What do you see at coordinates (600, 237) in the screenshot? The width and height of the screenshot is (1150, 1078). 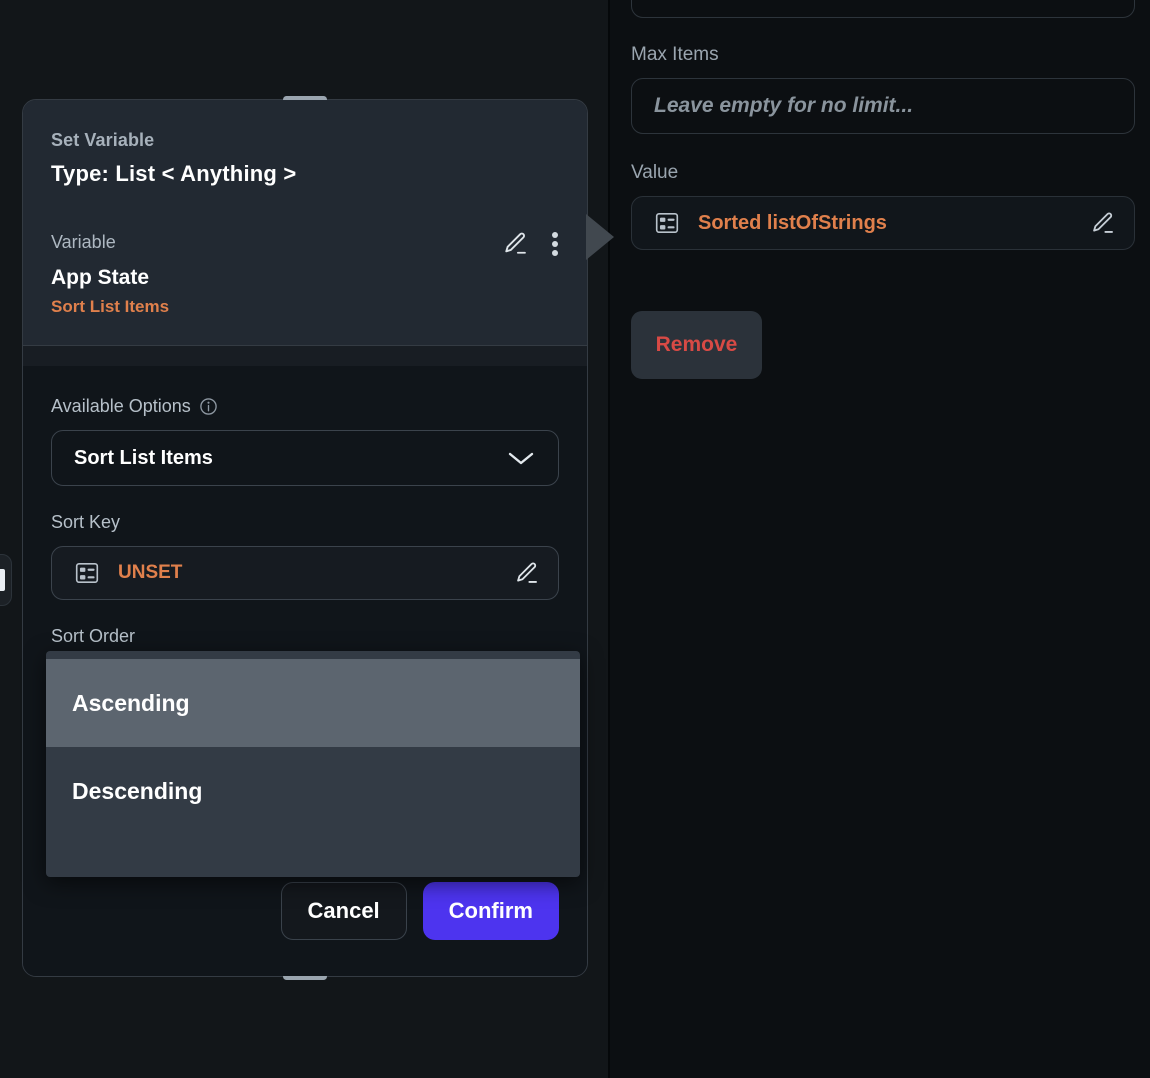 I see `node-output-connector-arrow` at bounding box center [600, 237].